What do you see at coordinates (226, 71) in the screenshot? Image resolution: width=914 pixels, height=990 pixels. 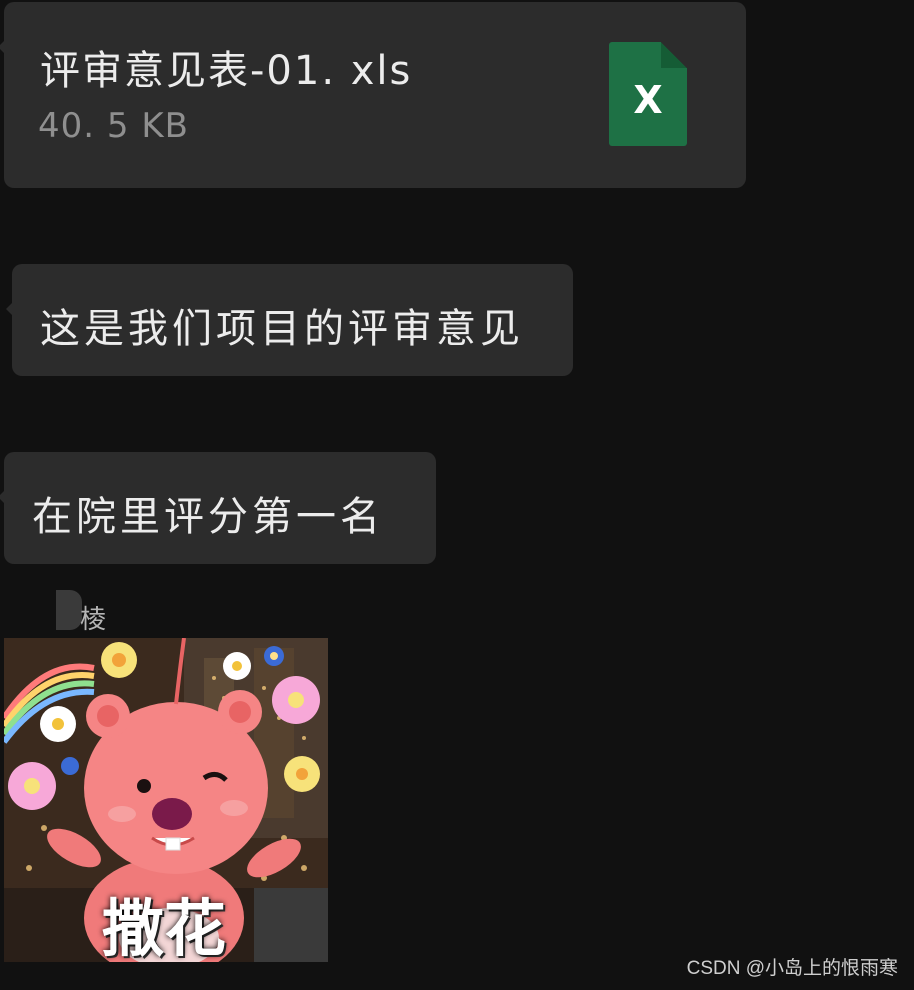 I see `file-name: 评审意见表-01. xls` at bounding box center [226, 71].